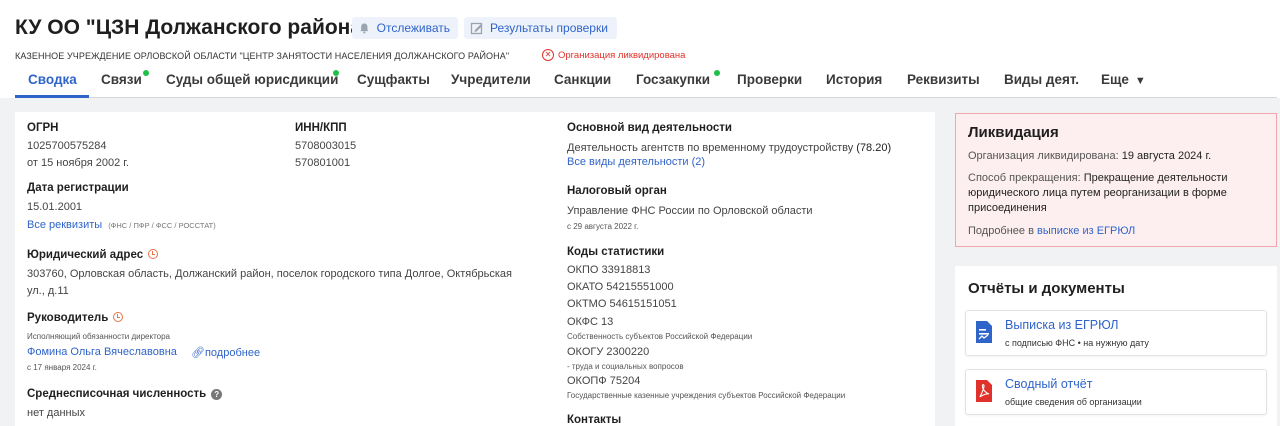 This screenshot has width=1280, height=426. I want to click on all-activities-link: Все виды деятельности (2), so click(636, 162).